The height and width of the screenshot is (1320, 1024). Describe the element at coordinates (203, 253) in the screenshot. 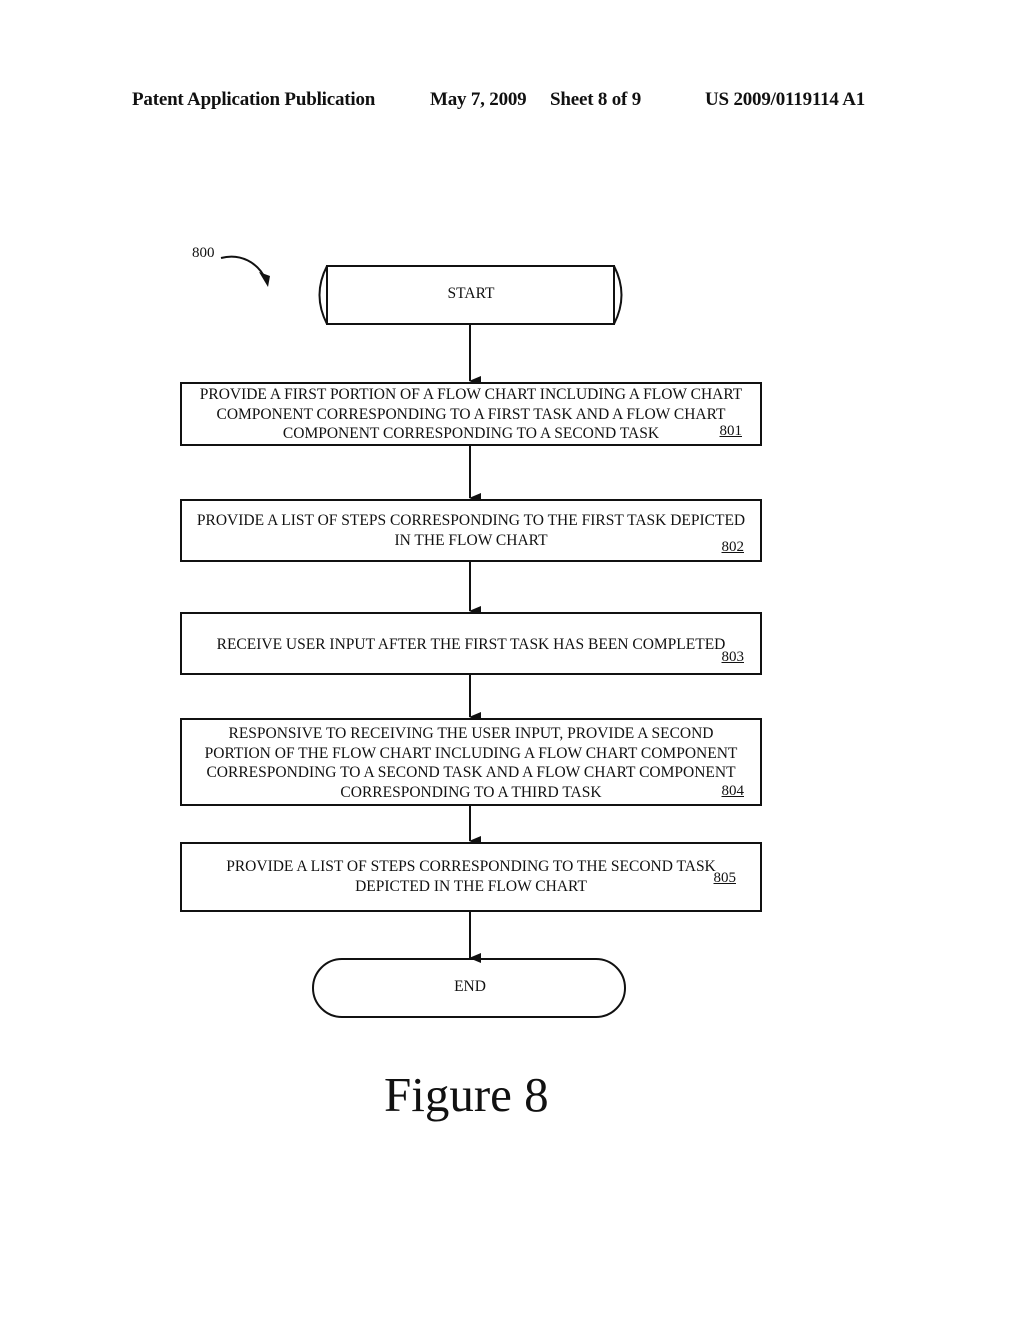

I see `figure-reference-number: 800` at that location.